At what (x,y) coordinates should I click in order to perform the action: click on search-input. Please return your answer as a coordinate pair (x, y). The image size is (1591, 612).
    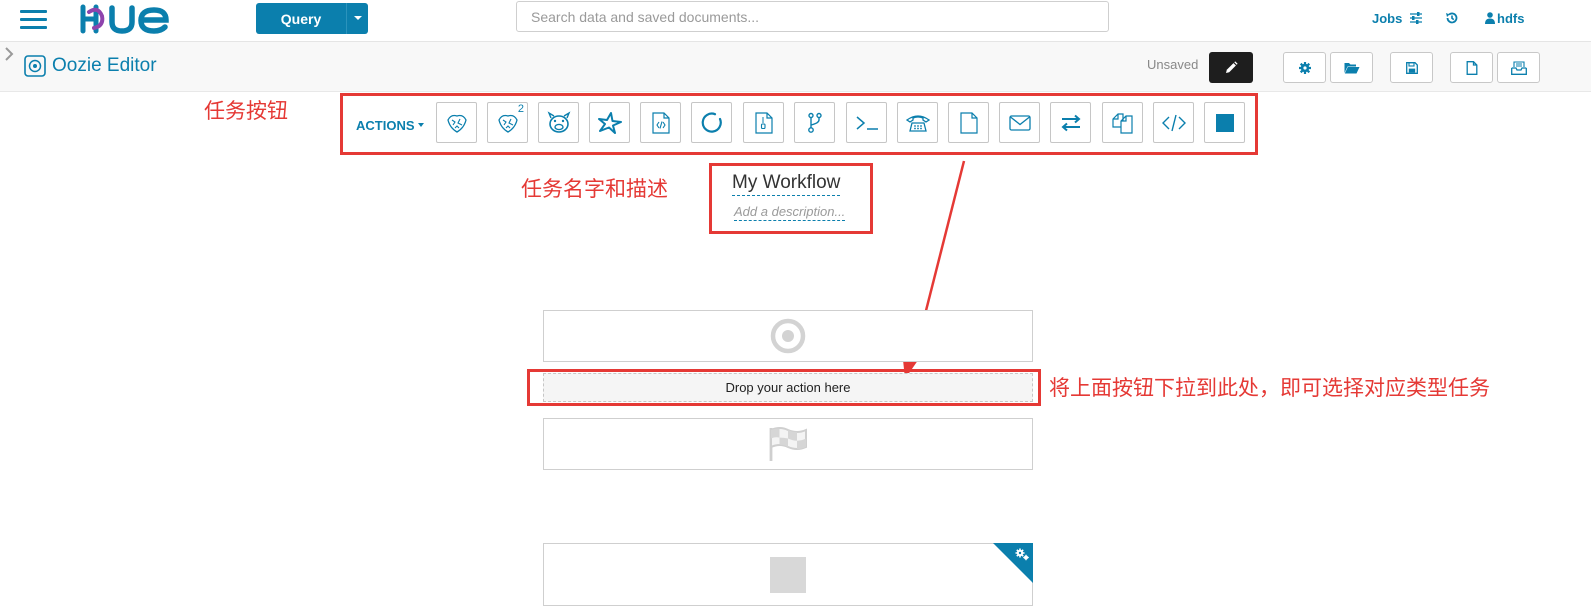
    Looking at the image, I should click on (812, 16).